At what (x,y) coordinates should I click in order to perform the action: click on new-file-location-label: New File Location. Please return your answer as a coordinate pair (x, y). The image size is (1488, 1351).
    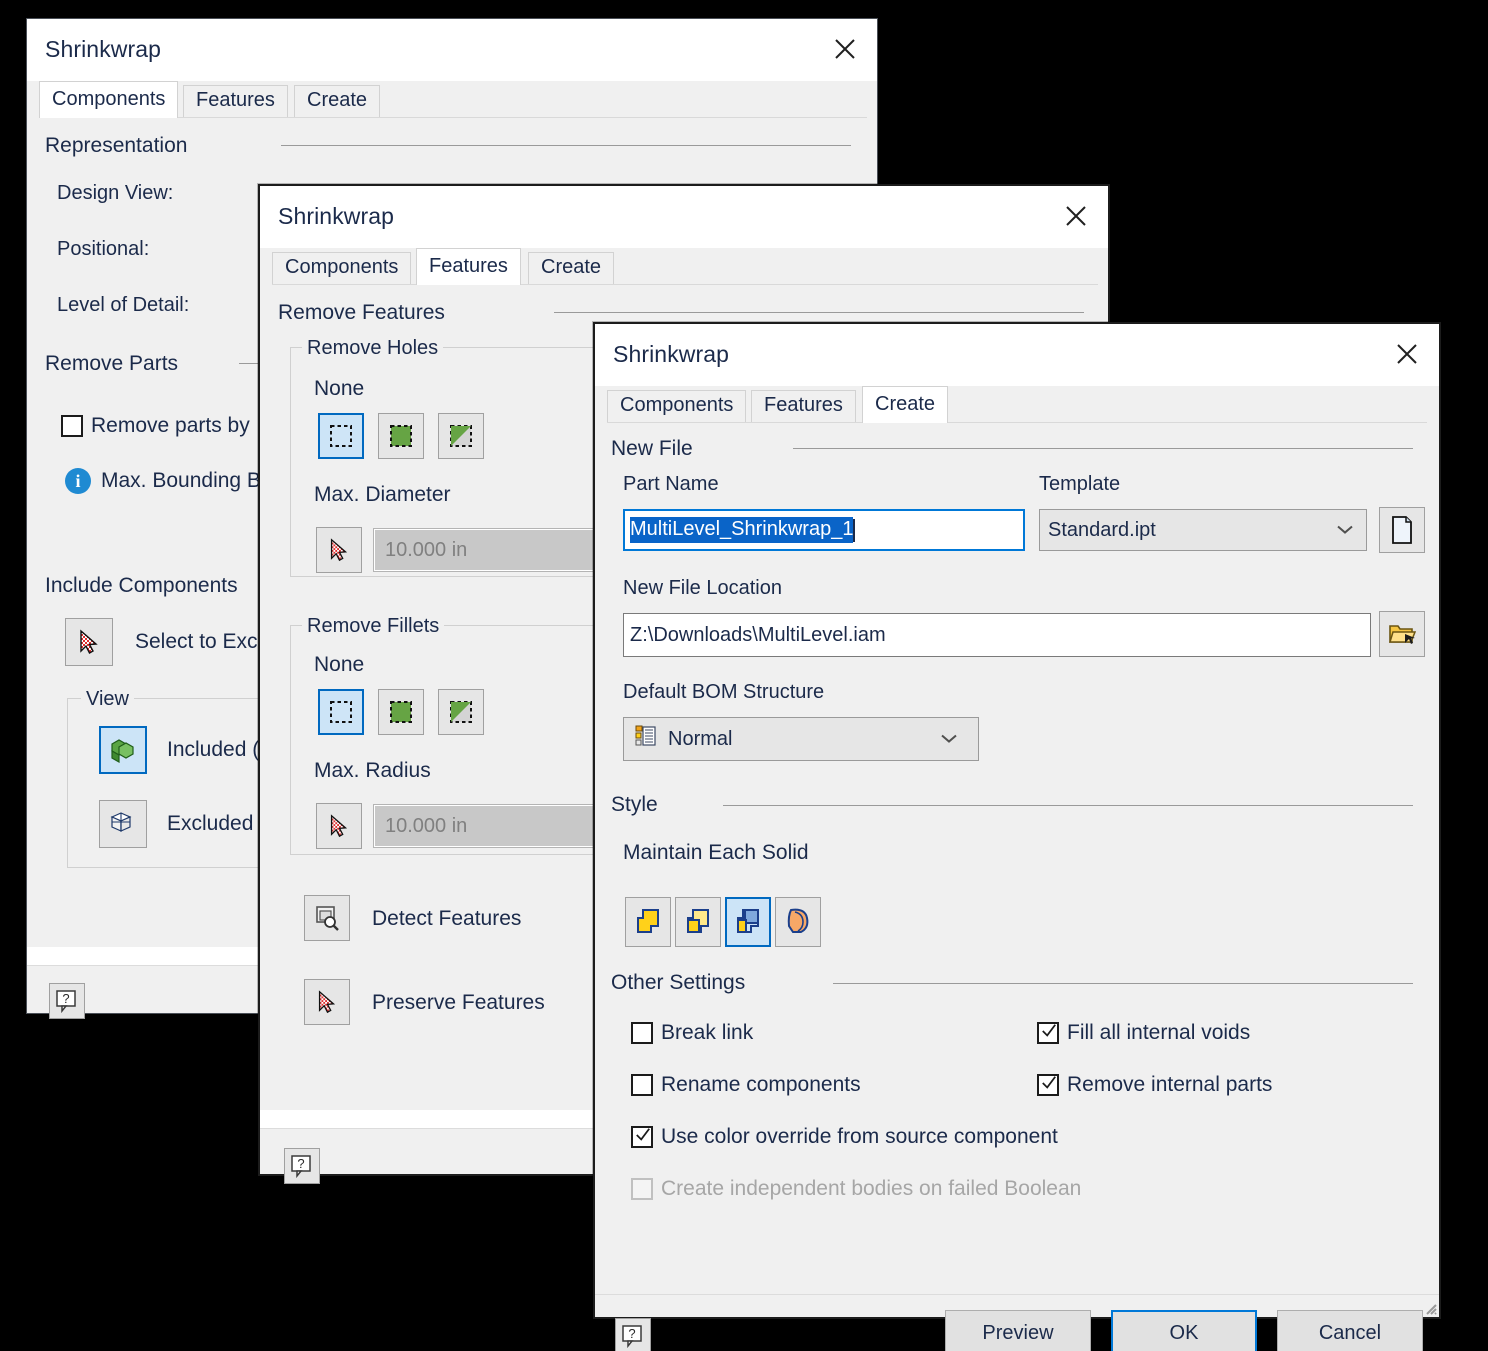
    Looking at the image, I should click on (702, 588).